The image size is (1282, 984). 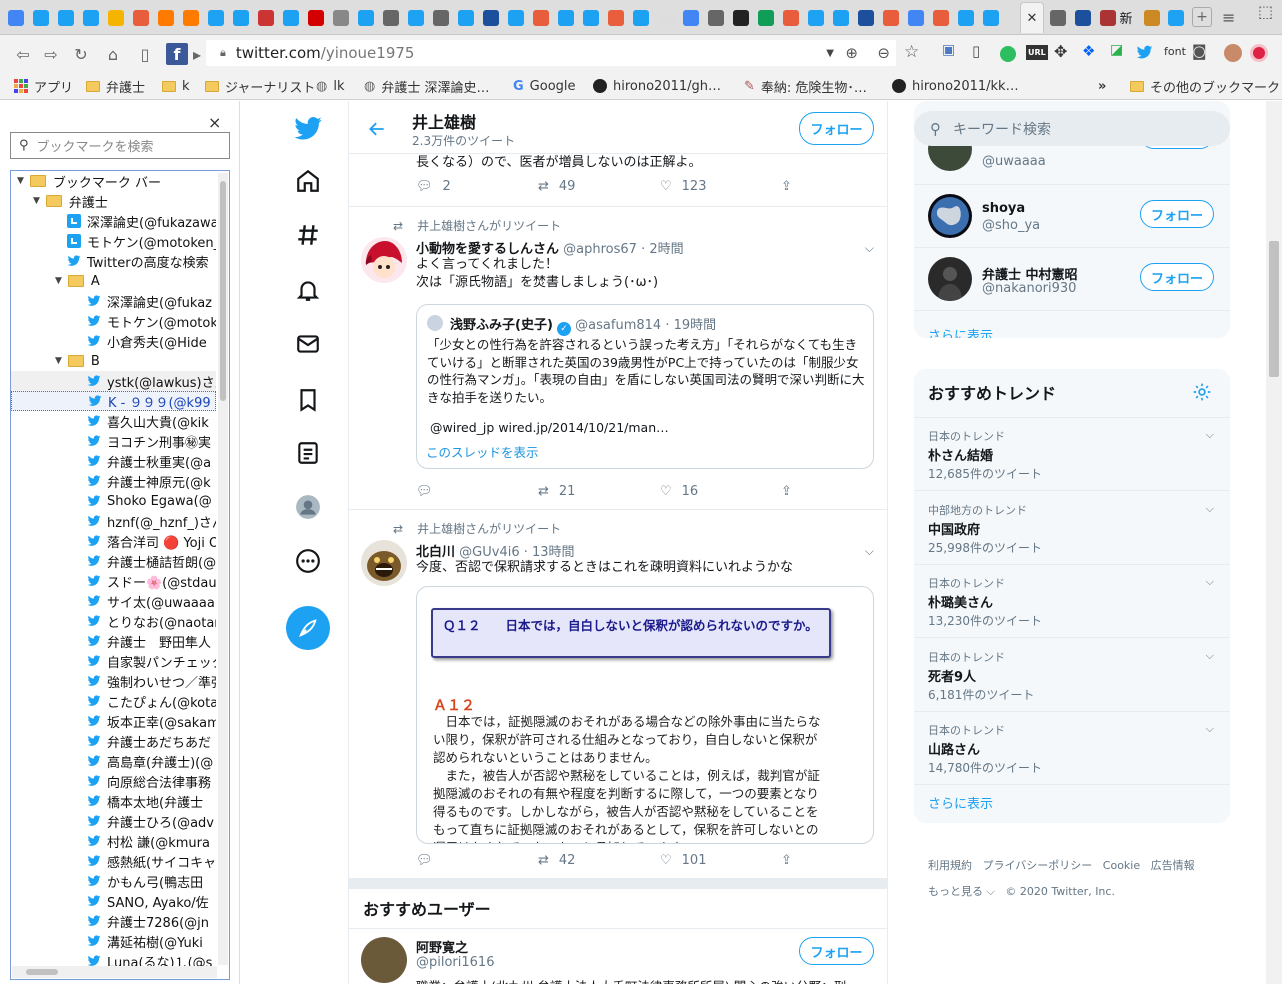 What do you see at coordinates (1202, 392) in the screenshot?
I see `settings-gear-icon` at bounding box center [1202, 392].